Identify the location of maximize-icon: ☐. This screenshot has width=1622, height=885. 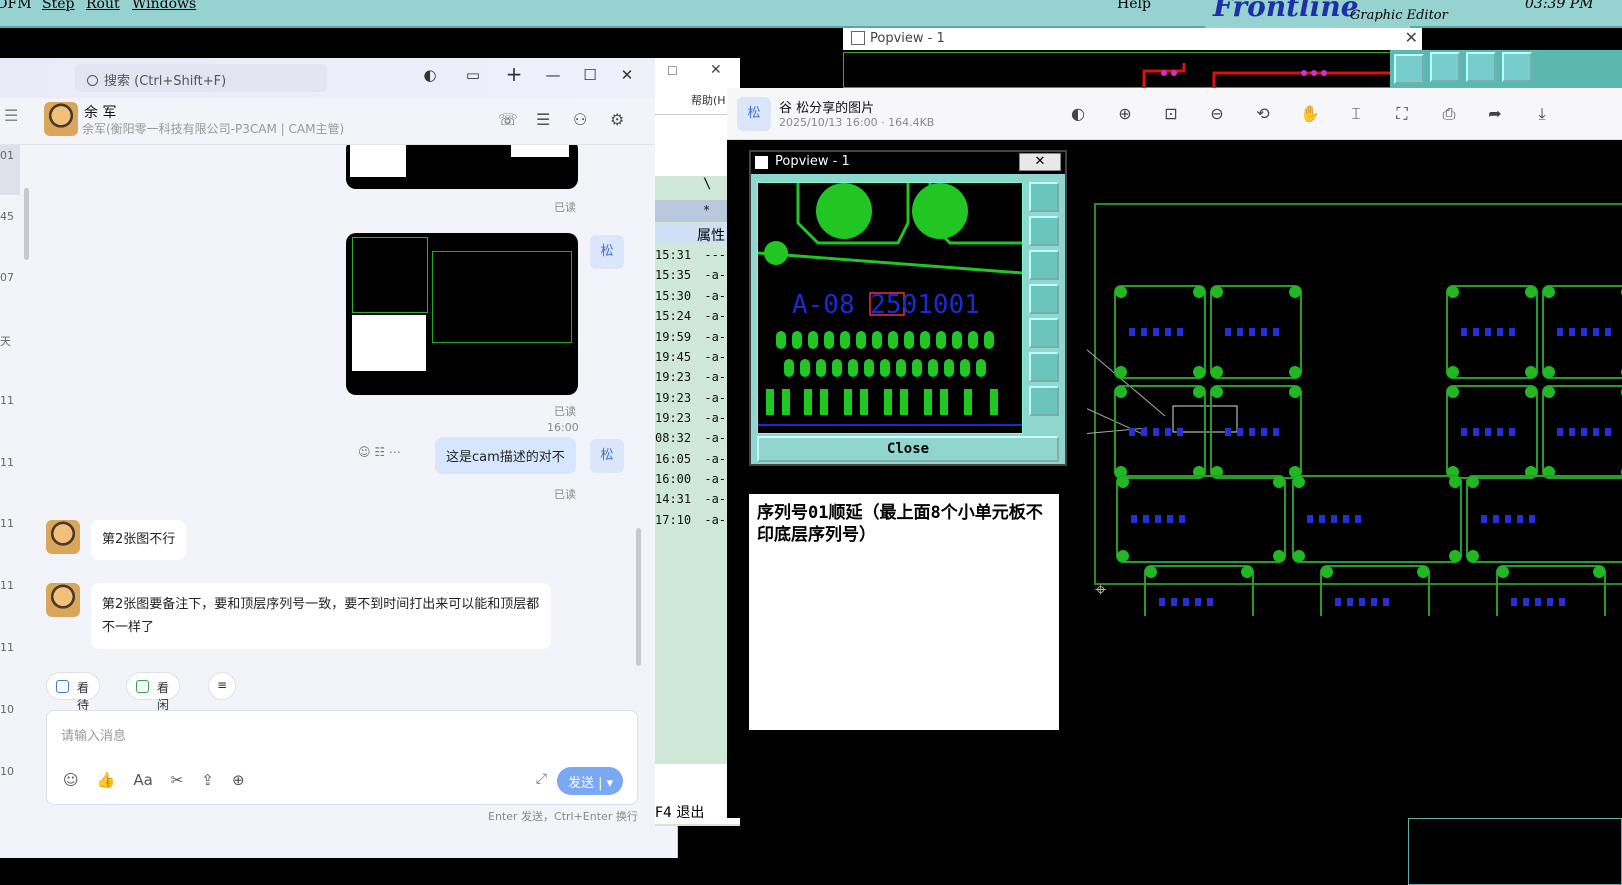
(590, 78).